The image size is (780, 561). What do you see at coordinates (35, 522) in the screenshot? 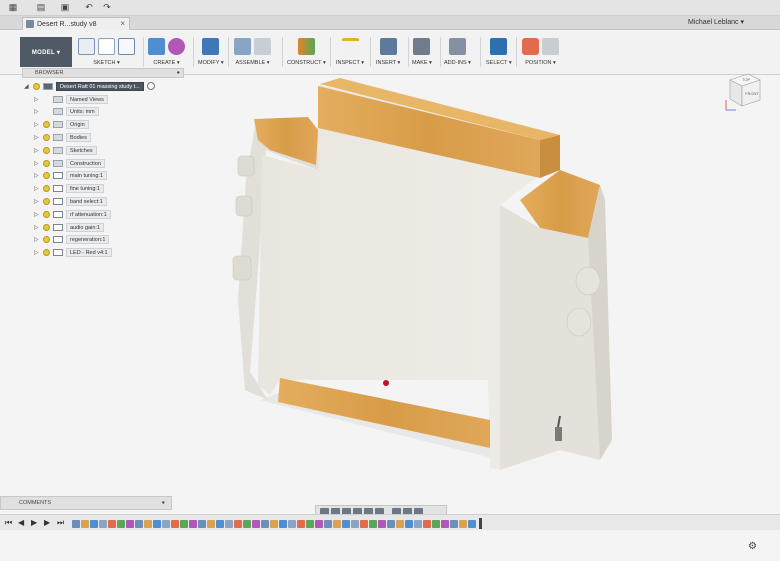
I see `timeline-play-icon: ▶` at bounding box center [35, 522].